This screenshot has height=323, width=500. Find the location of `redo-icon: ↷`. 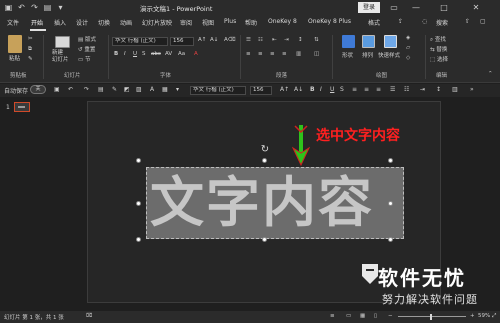

redo-icon: ↷ is located at coordinates (86, 89).